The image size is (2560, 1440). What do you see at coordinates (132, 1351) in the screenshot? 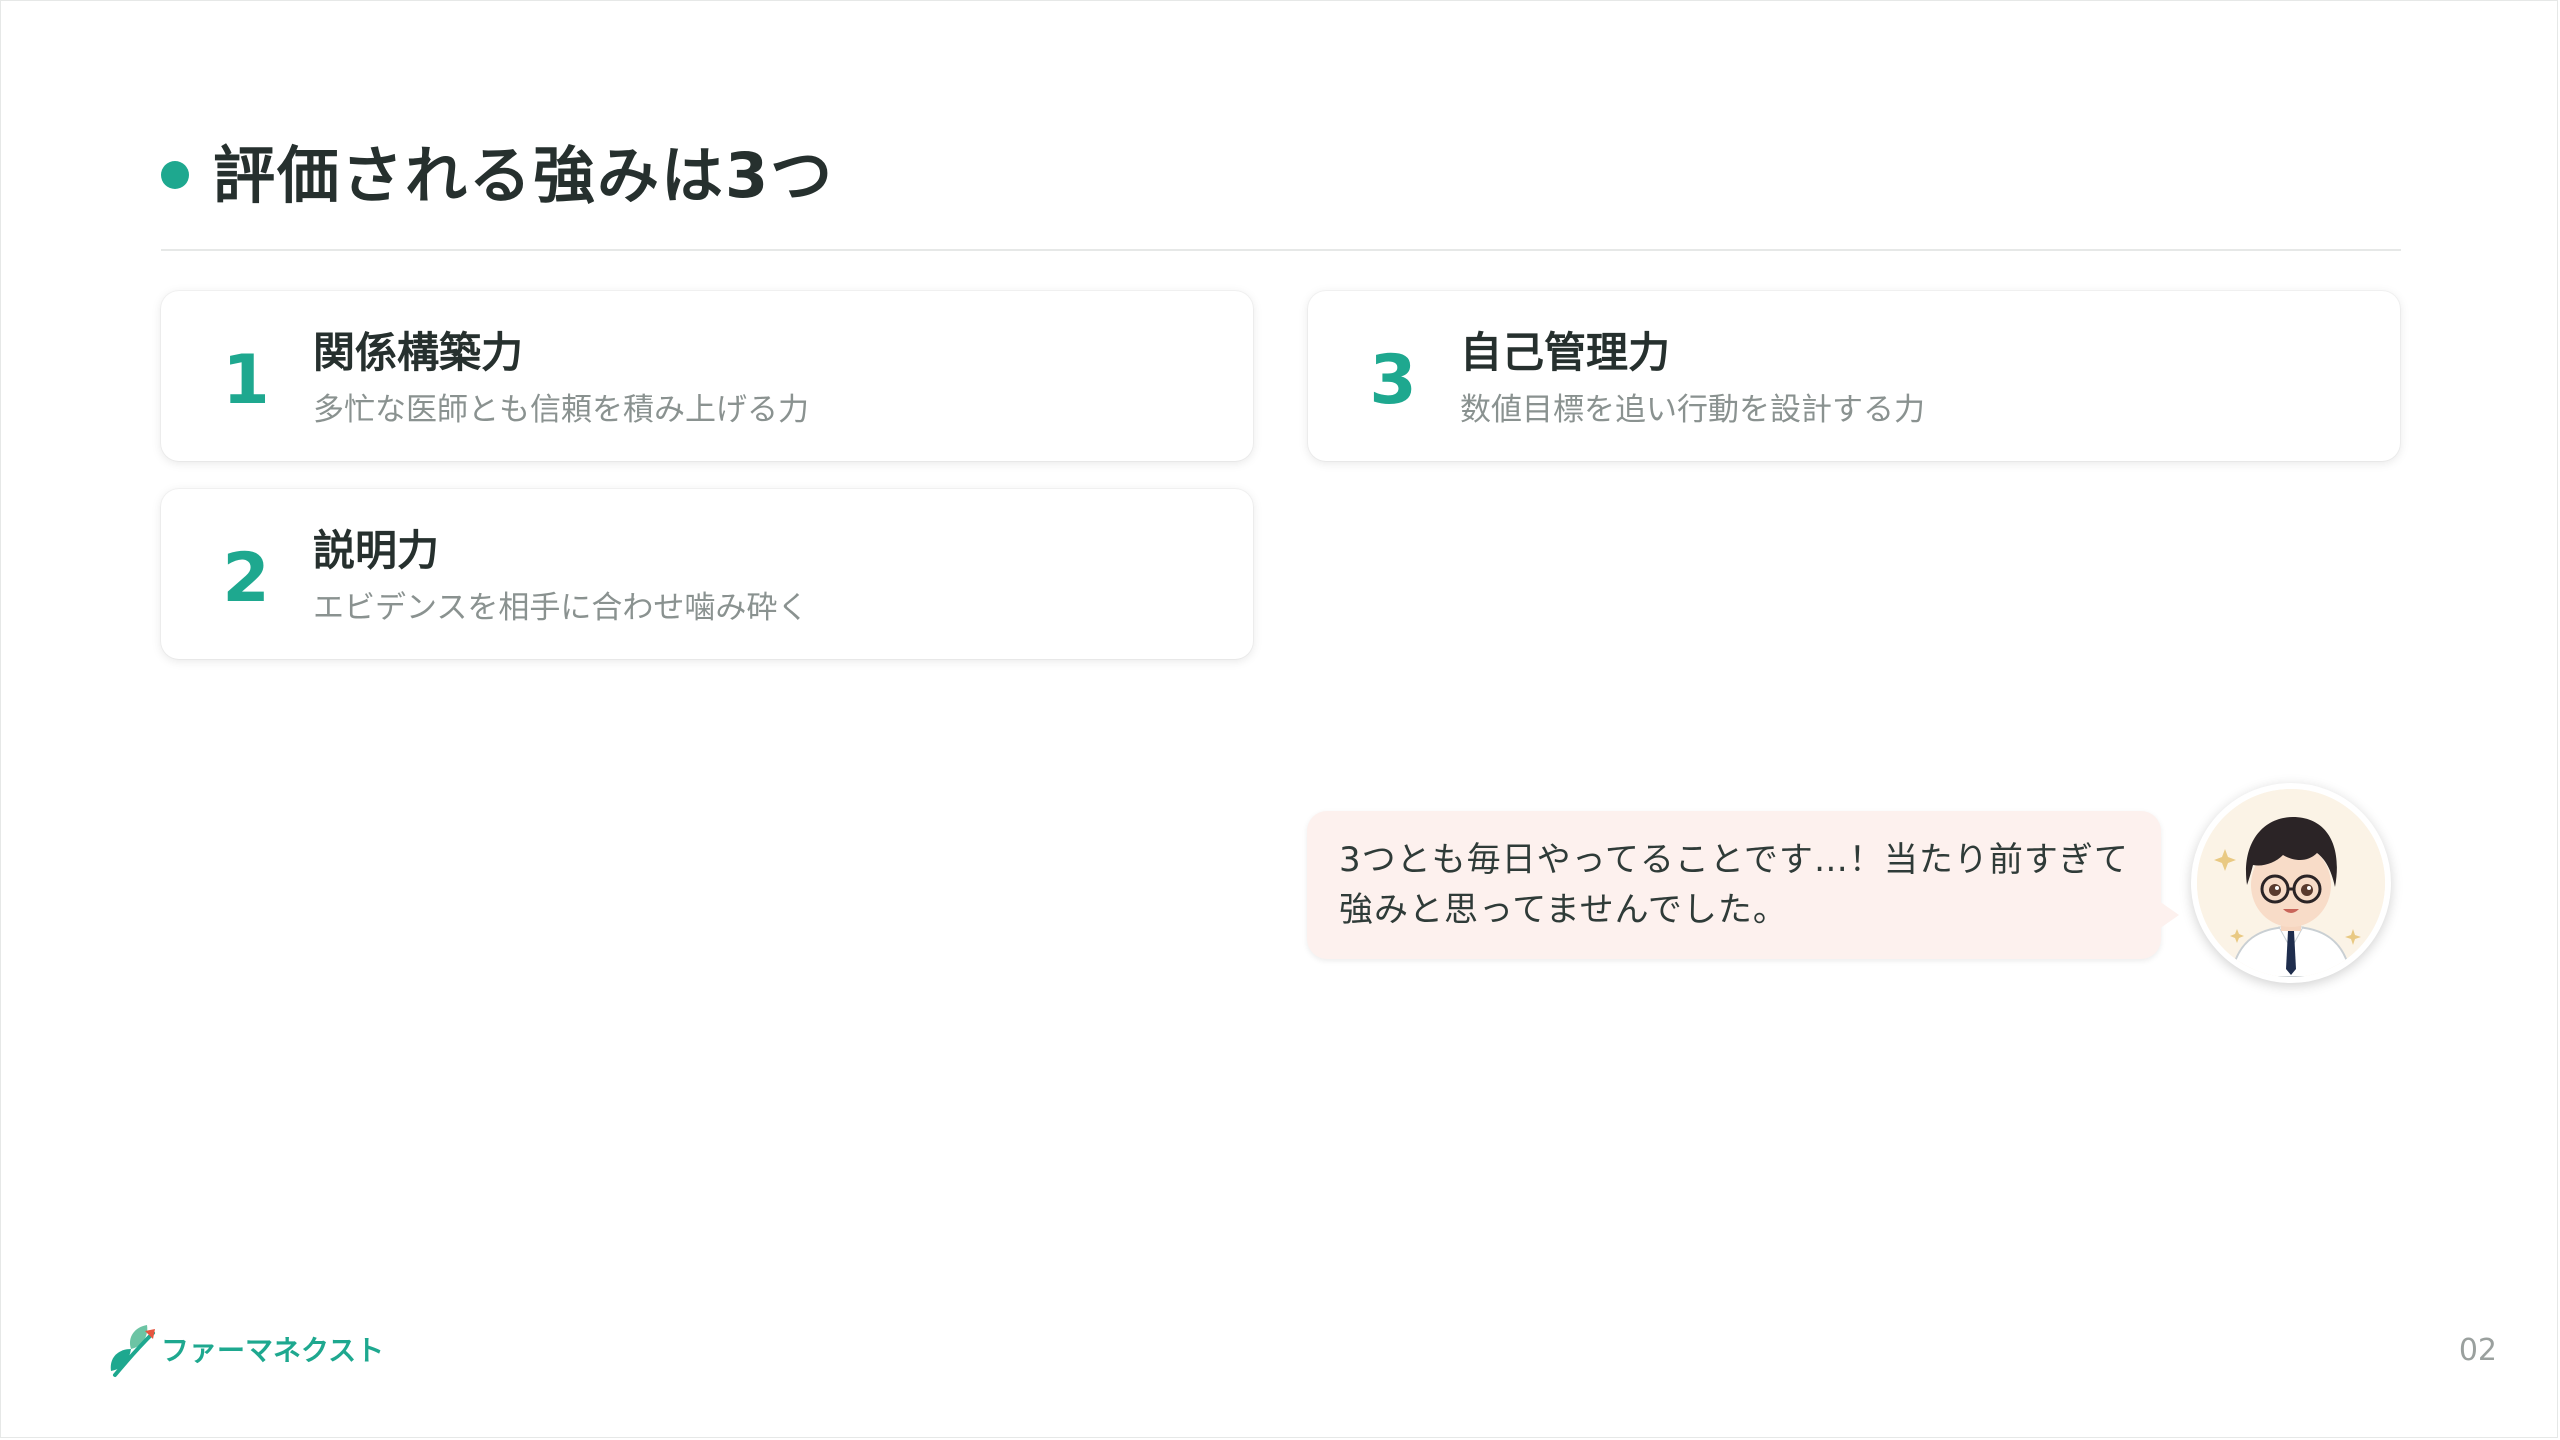
I see `leaf-arrow-logo-icon` at bounding box center [132, 1351].